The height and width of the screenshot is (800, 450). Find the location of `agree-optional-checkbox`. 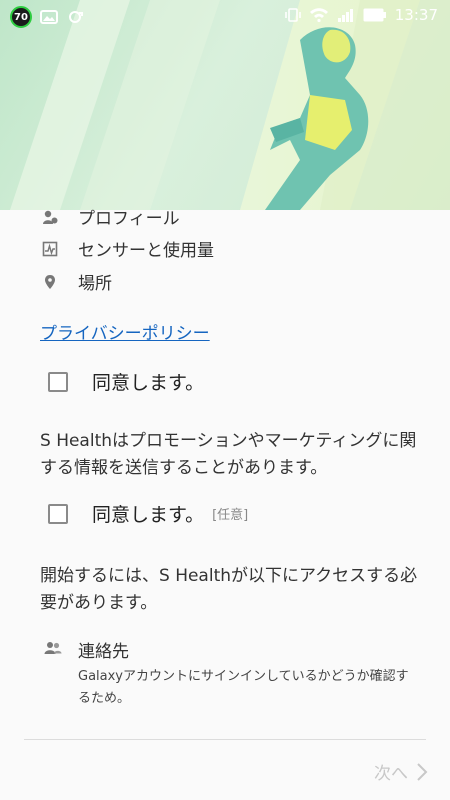

agree-optional-checkbox is located at coordinates (58, 513).